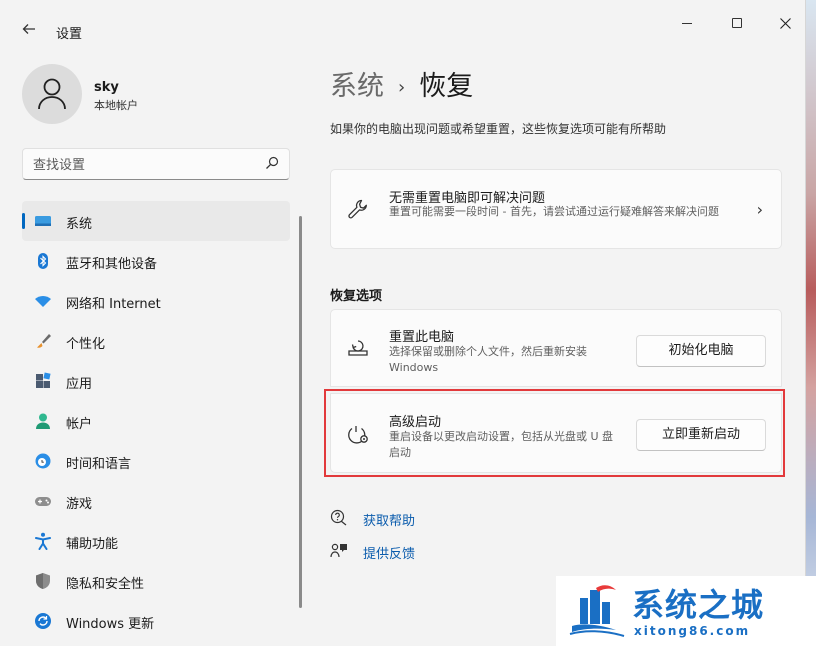 This screenshot has height=646, width=816. What do you see at coordinates (156, 581) in the screenshot?
I see `sidebar-item-privacy: 隐私和安全性` at bounding box center [156, 581].